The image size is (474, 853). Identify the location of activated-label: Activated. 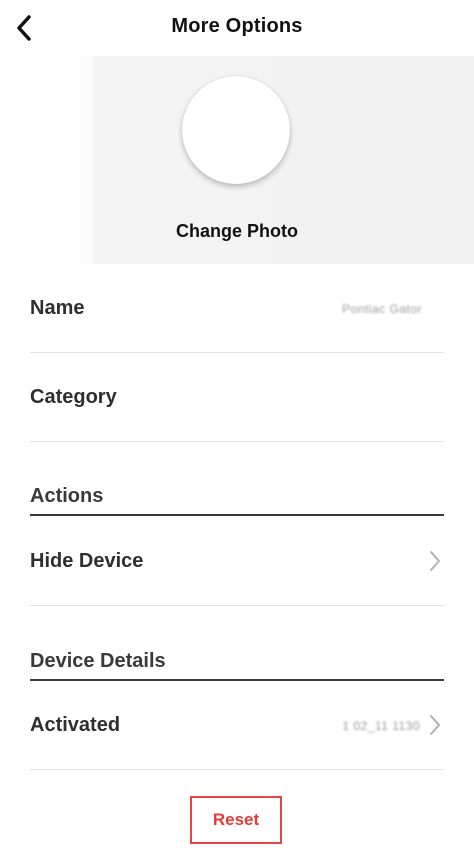
(75, 725).